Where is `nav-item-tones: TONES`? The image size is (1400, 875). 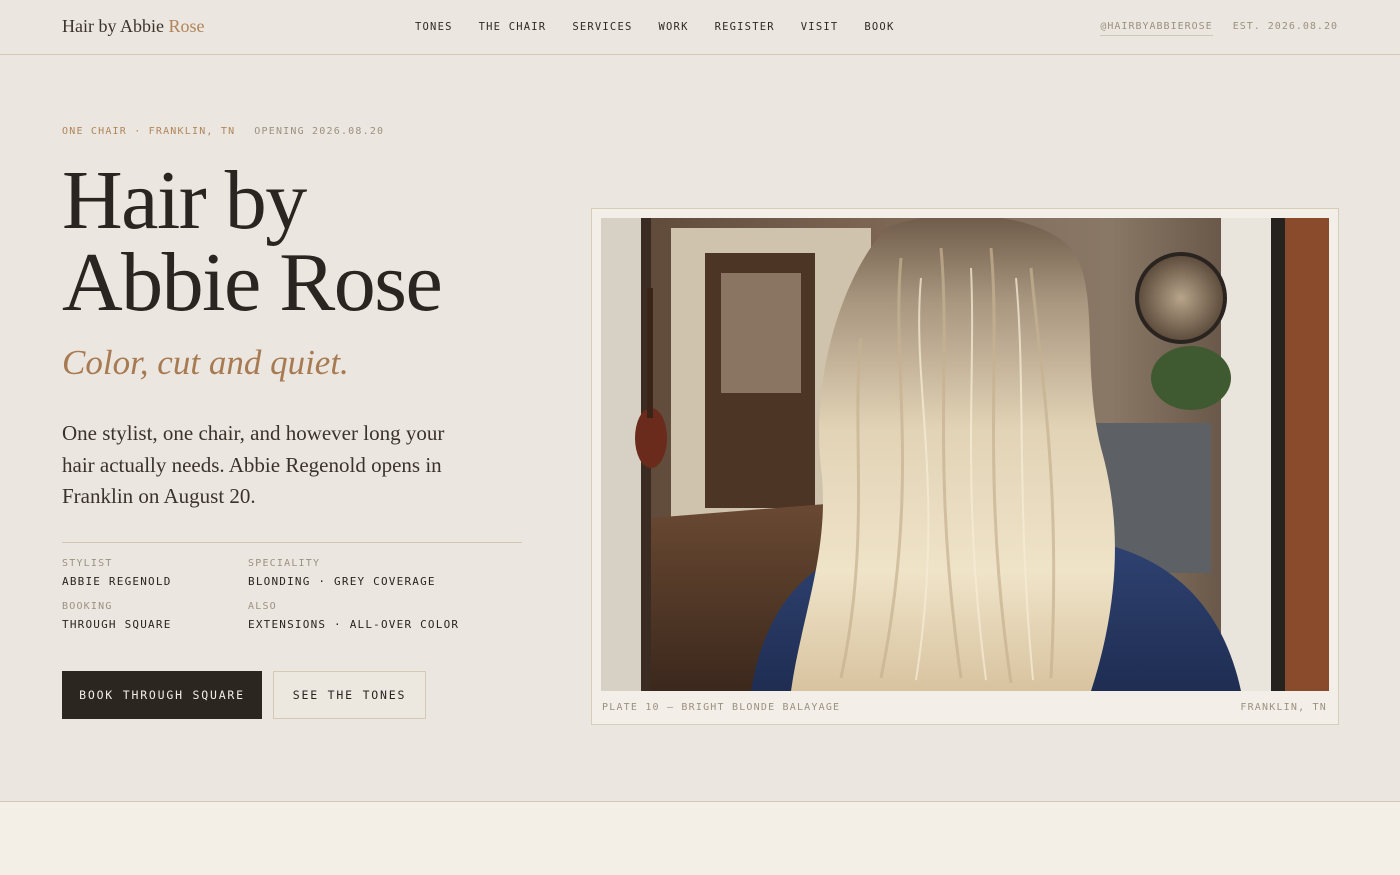 nav-item-tones: TONES is located at coordinates (434, 27).